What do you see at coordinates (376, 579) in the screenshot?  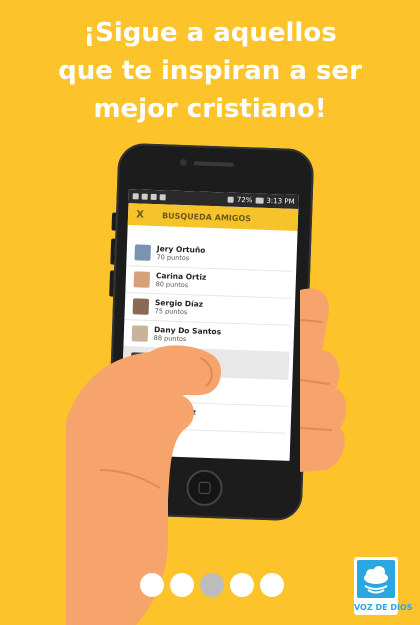 I see `cloud-icon` at bounding box center [376, 579].